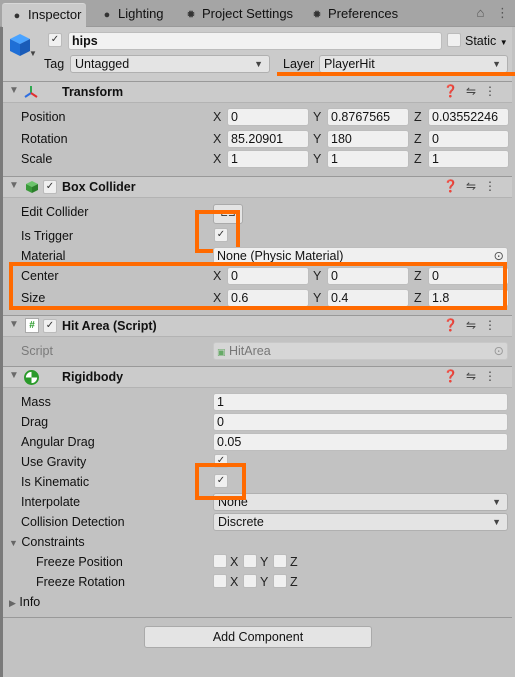 The width and height of the screenshot is (515, 677). Describe the element at coordinates (14, 375) in the screenshot. I see `fold-arrow-icon: ▼` at that location.